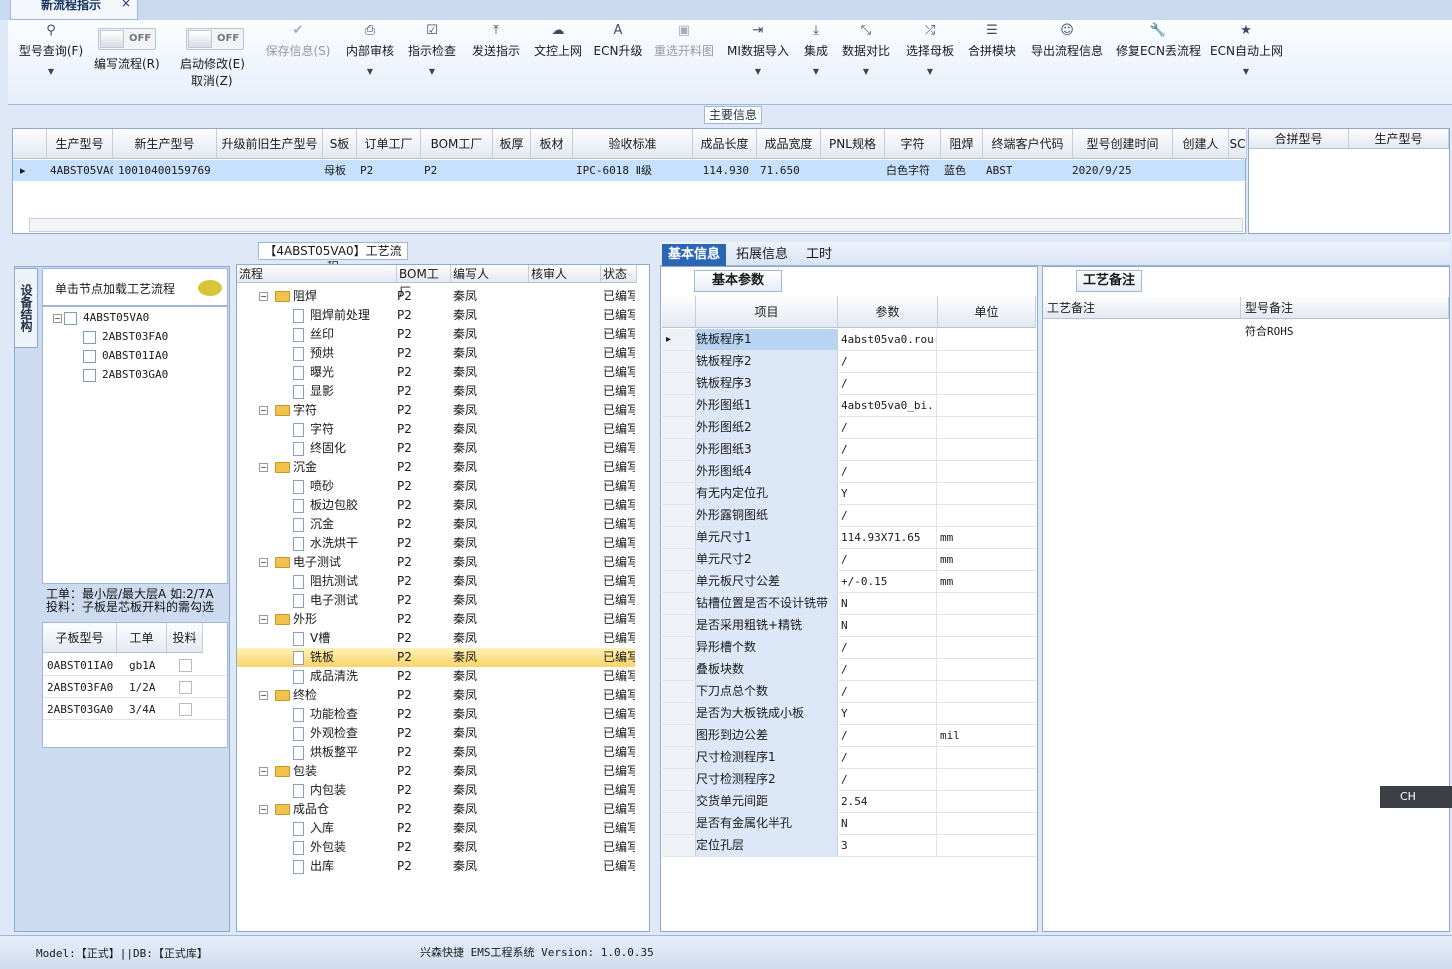 The width and height of the screenshot is (1452, 969). Describe the element at coordinates (135, 709) in the screenshot. I see `table-row: 2ABST03GA0 3/4A` at that location.